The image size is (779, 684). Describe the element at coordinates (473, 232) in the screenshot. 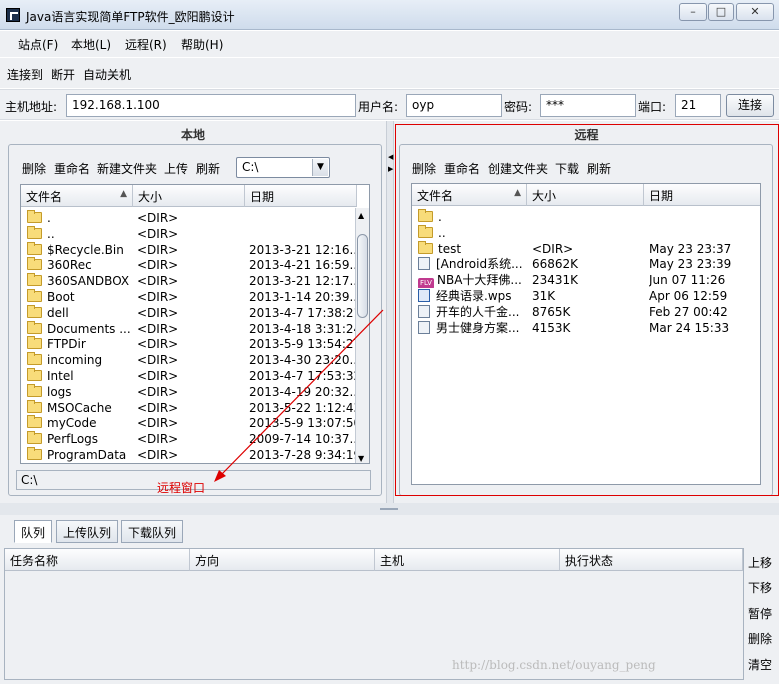

I see `file-name-cell: ..` at that location.